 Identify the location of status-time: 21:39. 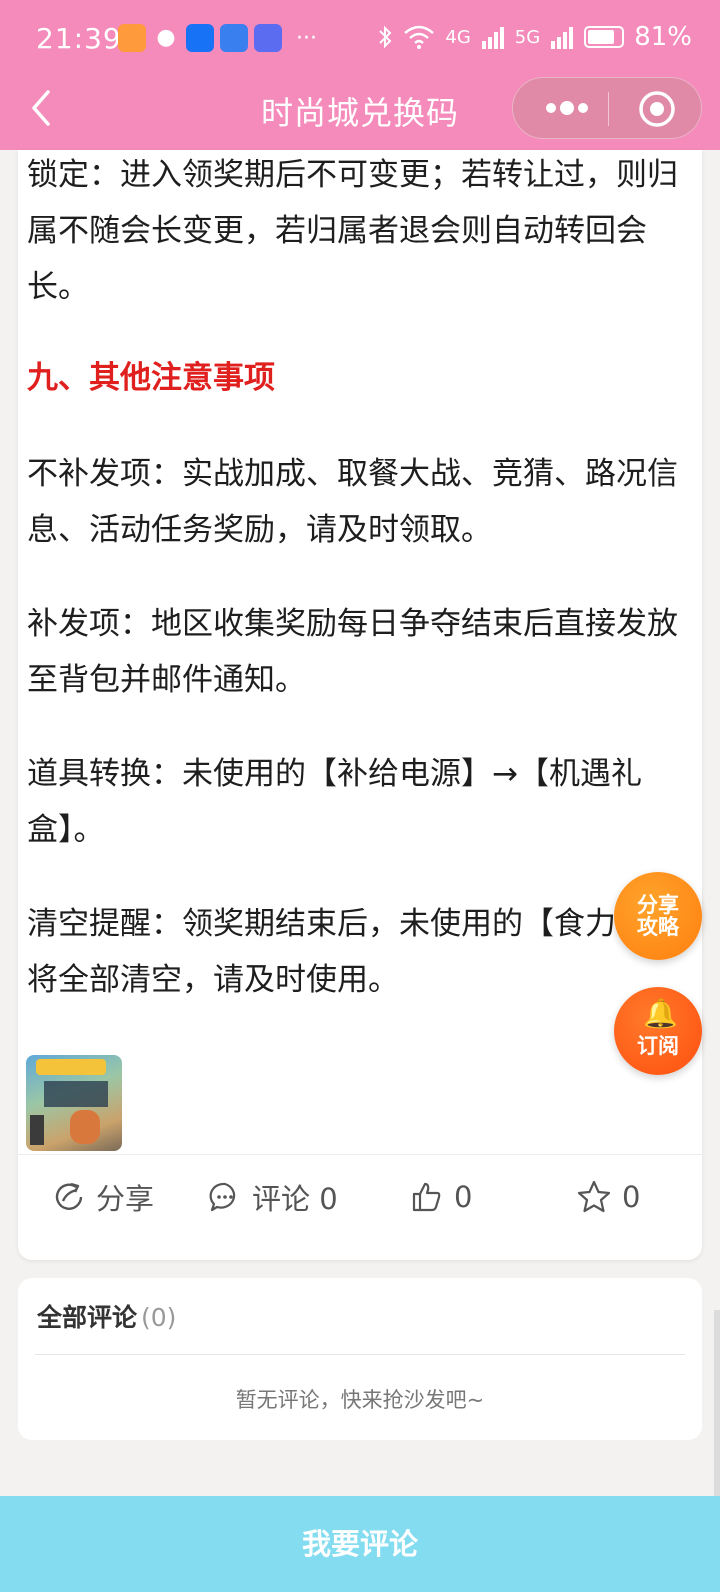
(79, 38).